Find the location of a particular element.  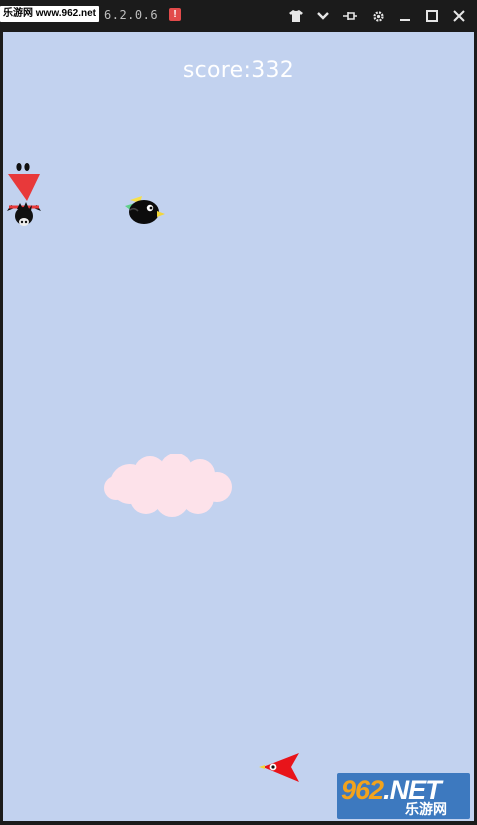

logo-number: 962 is located at coordinates (362, 790).